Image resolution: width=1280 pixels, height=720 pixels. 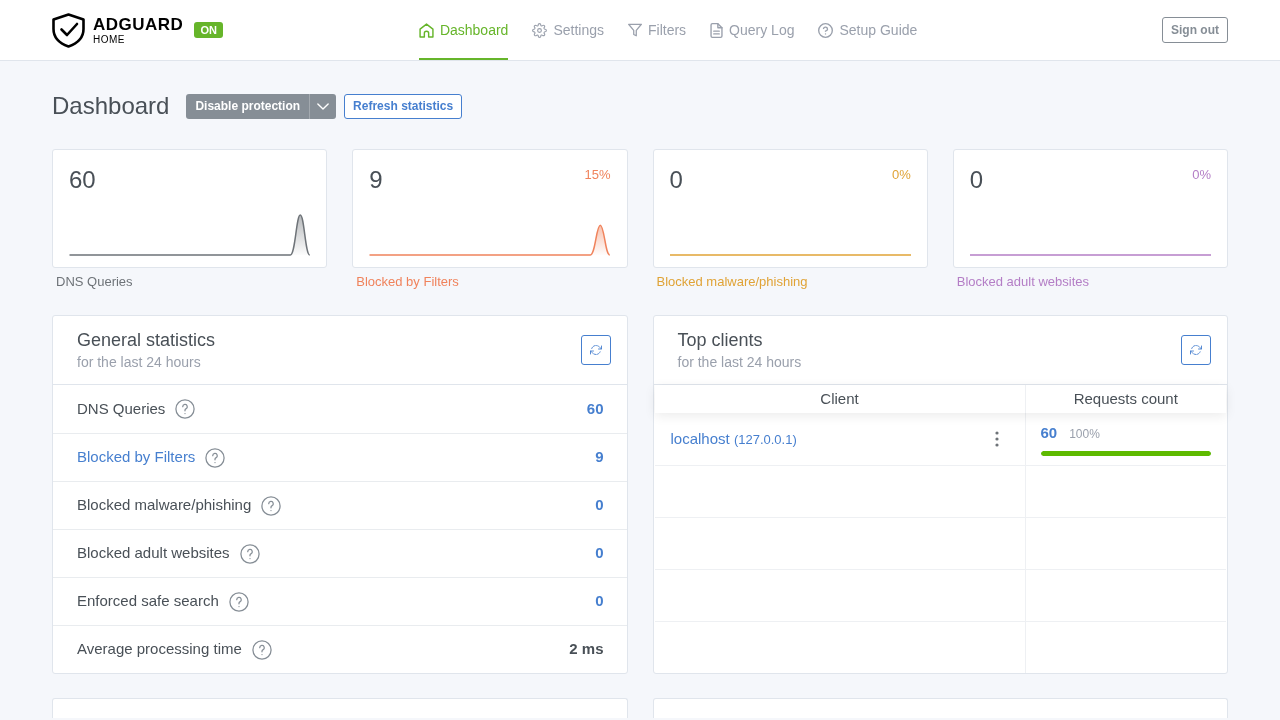 What do you see at coordinates (657, 30) in the screenshot?
I see `nav-link: Filters` at bounding box center [657, 30].